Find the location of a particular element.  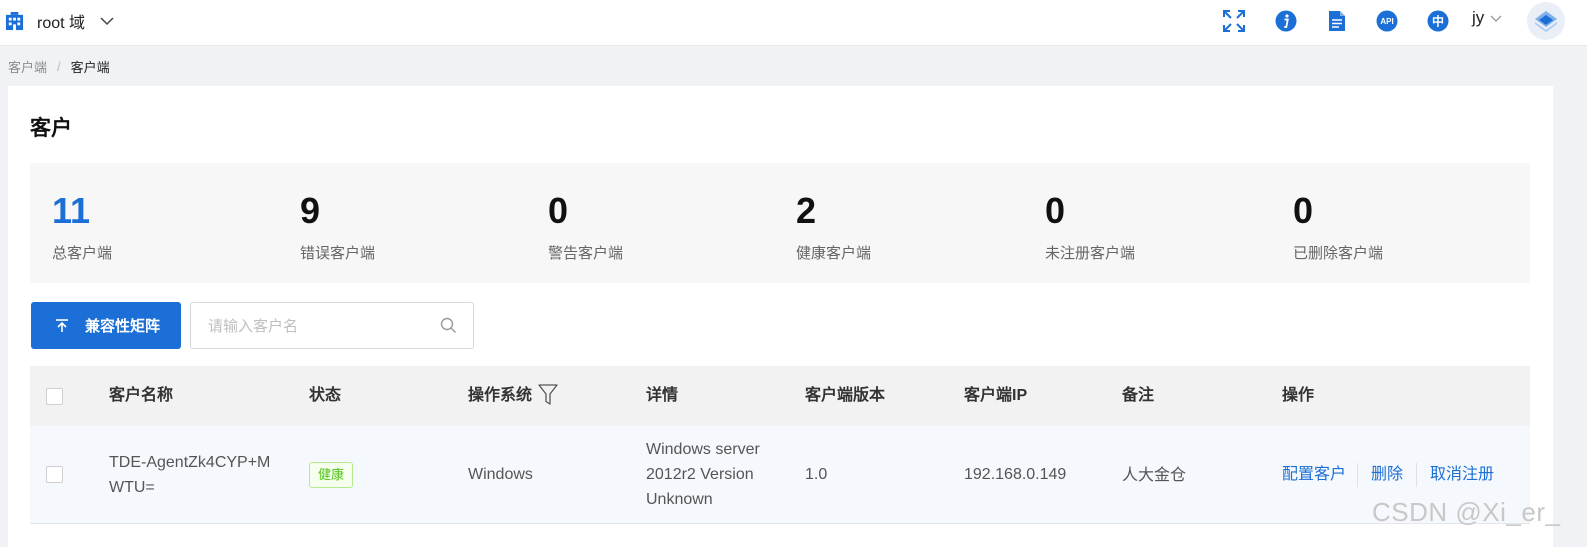

document-icon is located at coordinates (1337, 21).